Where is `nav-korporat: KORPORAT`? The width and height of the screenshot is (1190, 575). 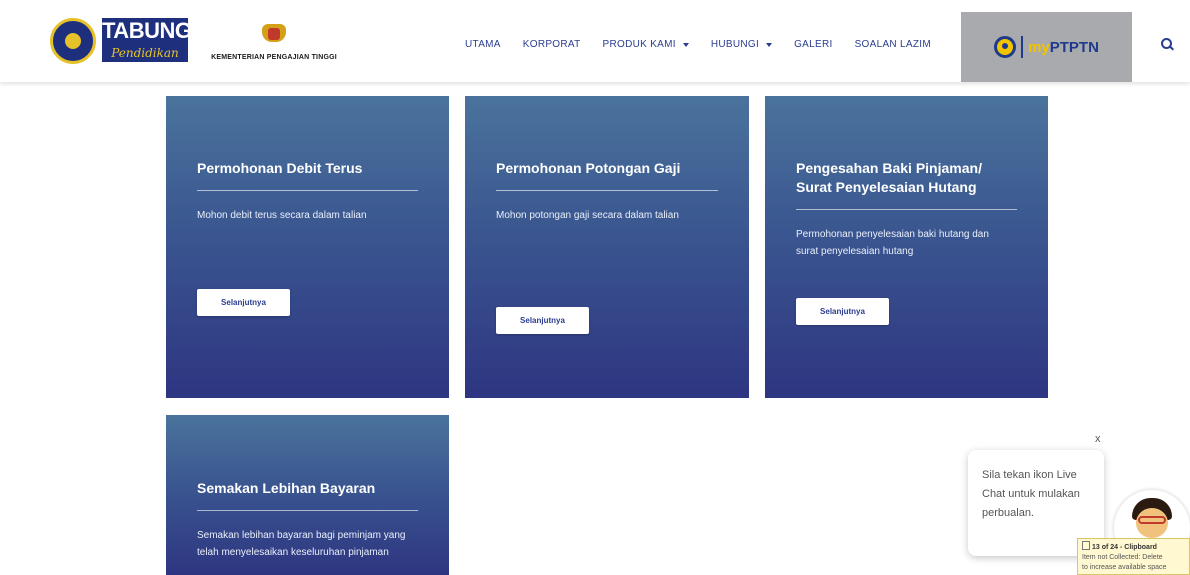
nav-korporat: KORPORAT is located at coordinates (552, 44).